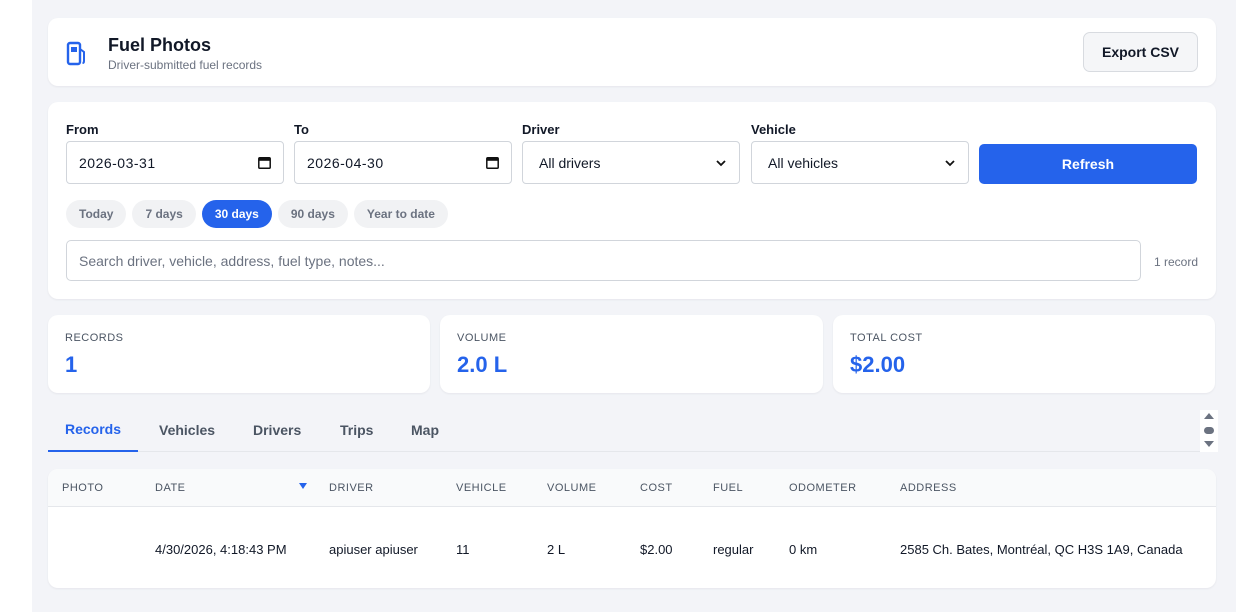 The height and width of the screenshot is (612, 1236). Describe the element at coordinates (886, 338) in the screenshot. I see `stat-label: TOTAL COST` at that location.